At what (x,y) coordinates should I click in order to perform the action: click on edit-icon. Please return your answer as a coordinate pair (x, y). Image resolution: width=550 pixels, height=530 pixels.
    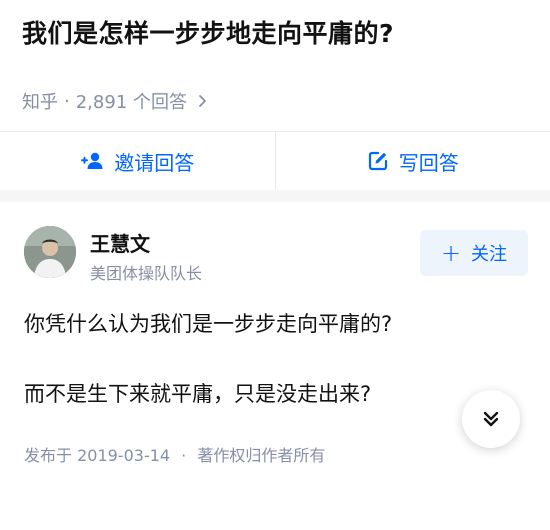
    Looking at the image, I should click on (377, 161).